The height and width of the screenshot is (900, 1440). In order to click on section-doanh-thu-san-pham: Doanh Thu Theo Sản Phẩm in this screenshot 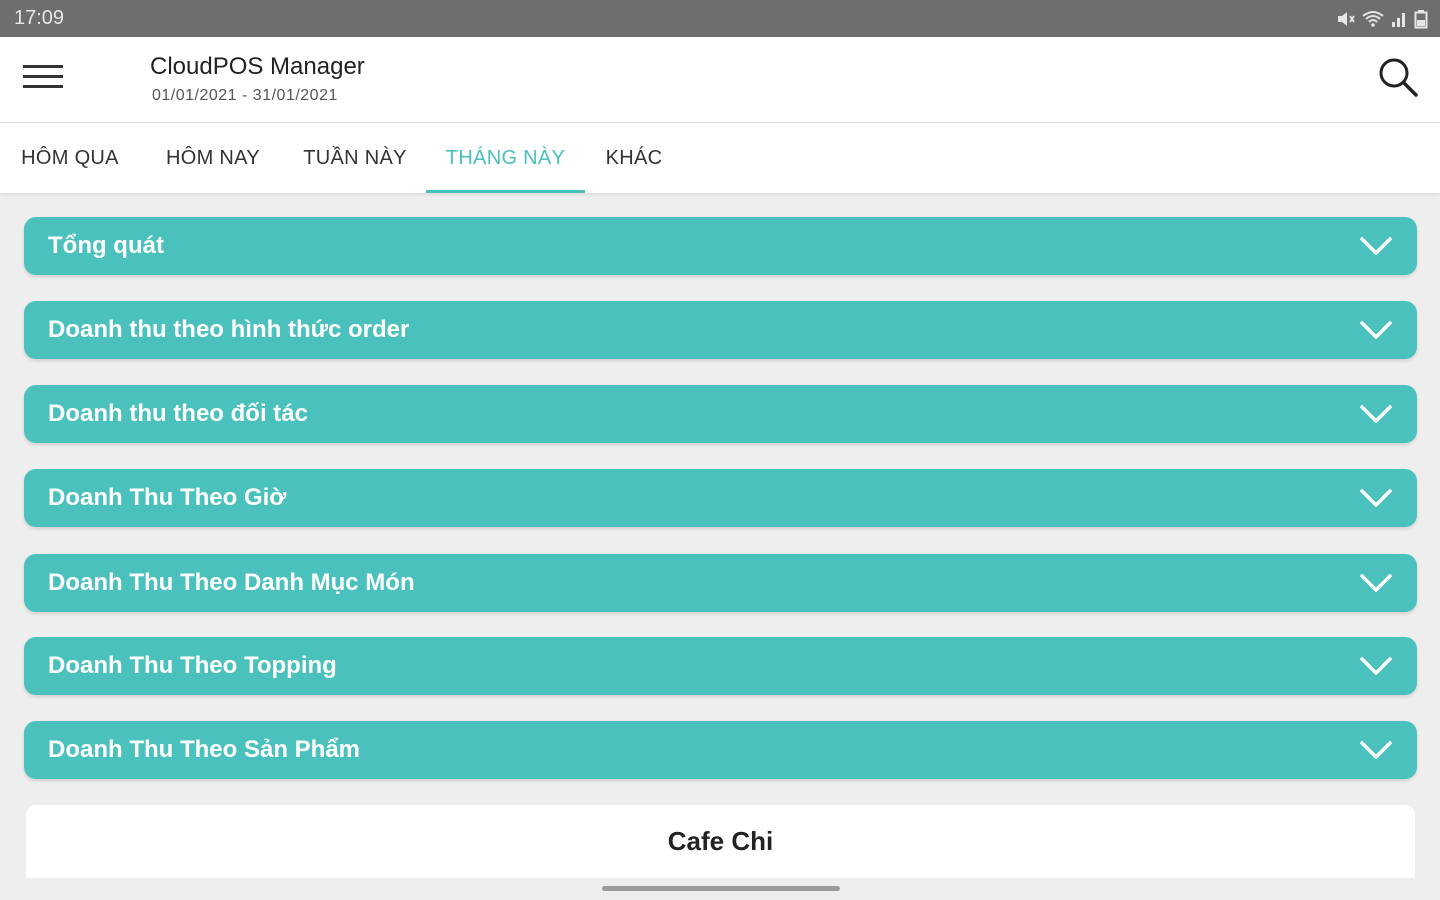, I will do `click(720, 750)`.